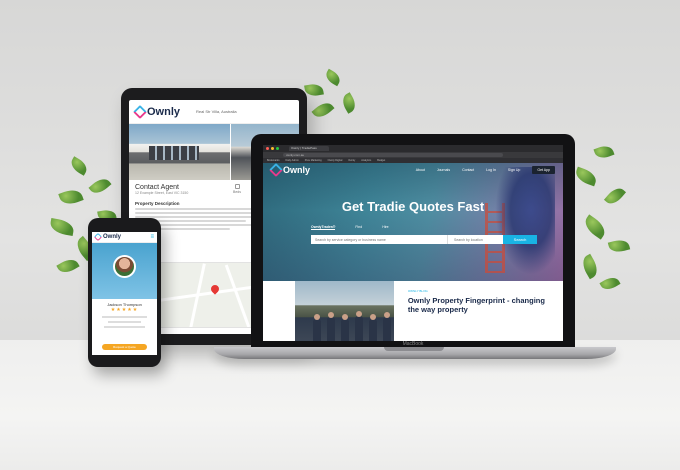  What do you see at coordinates (491, 170) in the screenshot?
I see `nav-login: Log In` at bounding box center [491, 170].